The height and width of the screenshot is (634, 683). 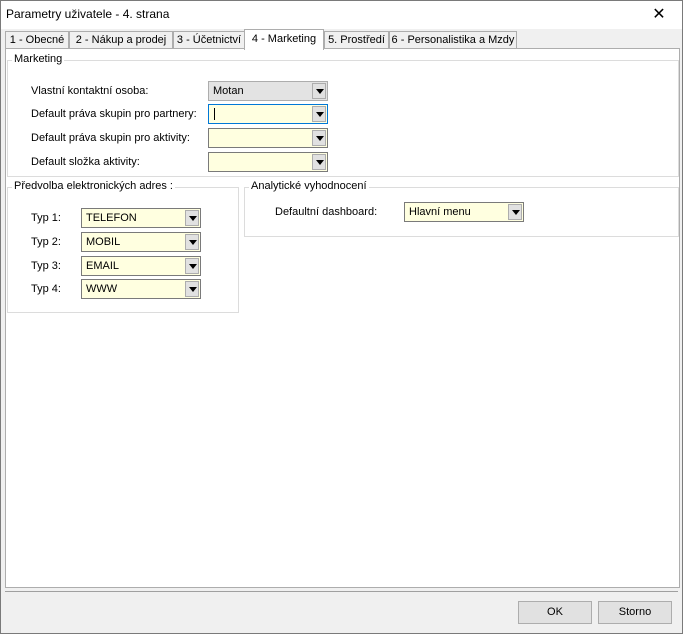 What do you see at coordinates (88, 14) in the screenshot?
I see `window-title: Parametry uživatele - 4. strana` at bounding box center [88, 14].